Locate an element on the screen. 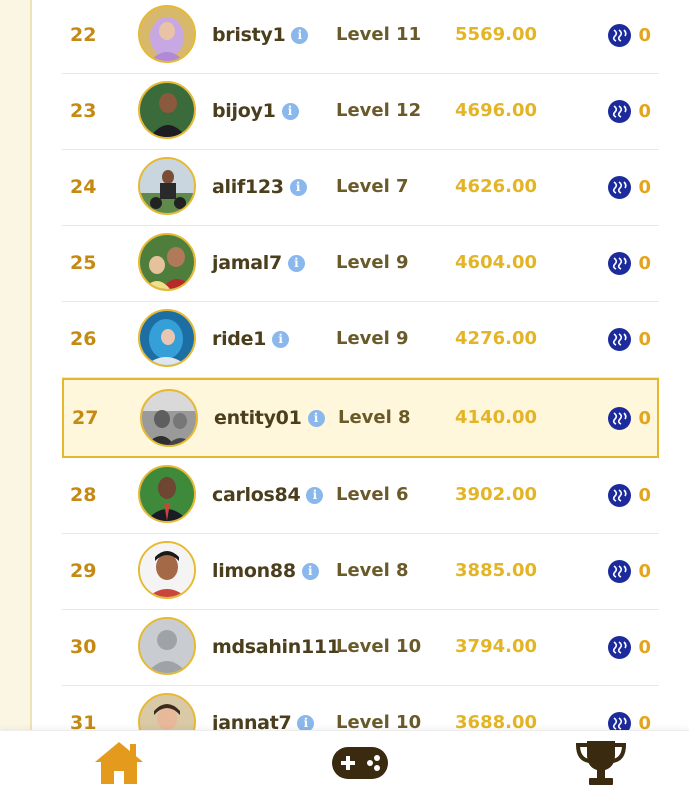 This screenshot has width=689, height=794. rank-number: 30 is located at coordinates (83, 647).